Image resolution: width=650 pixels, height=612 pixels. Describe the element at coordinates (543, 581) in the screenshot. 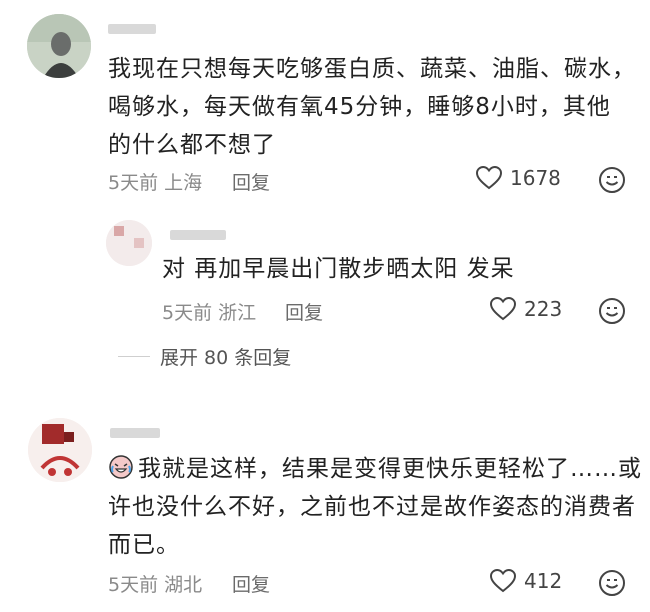

I see `like-count: 412` at that location.